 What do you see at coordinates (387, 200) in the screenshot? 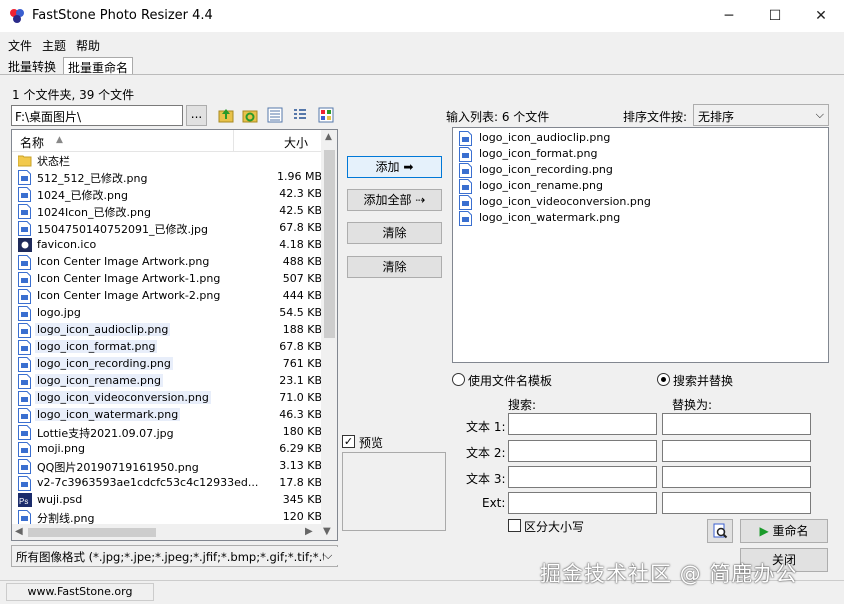
I see `add-all-button-label: 添加全部` at bounding box center [387, 200].